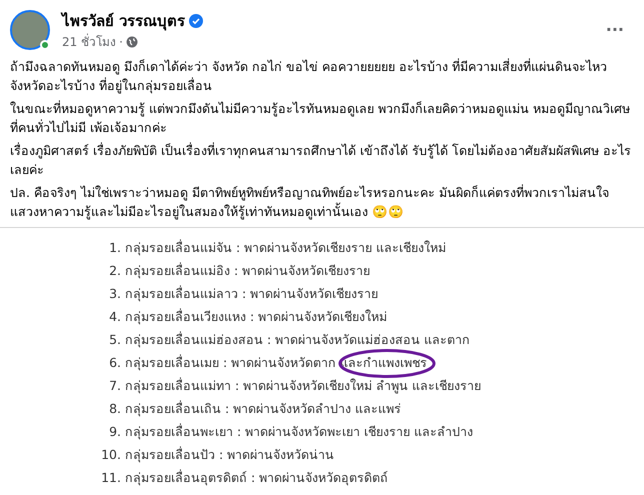 This screenshot has width=644, height=495. I want to click on list-text: กลุ่มรอยเลื่อนปัว : พาดผ่านจังหวัดน่าน, so click(229, 454).